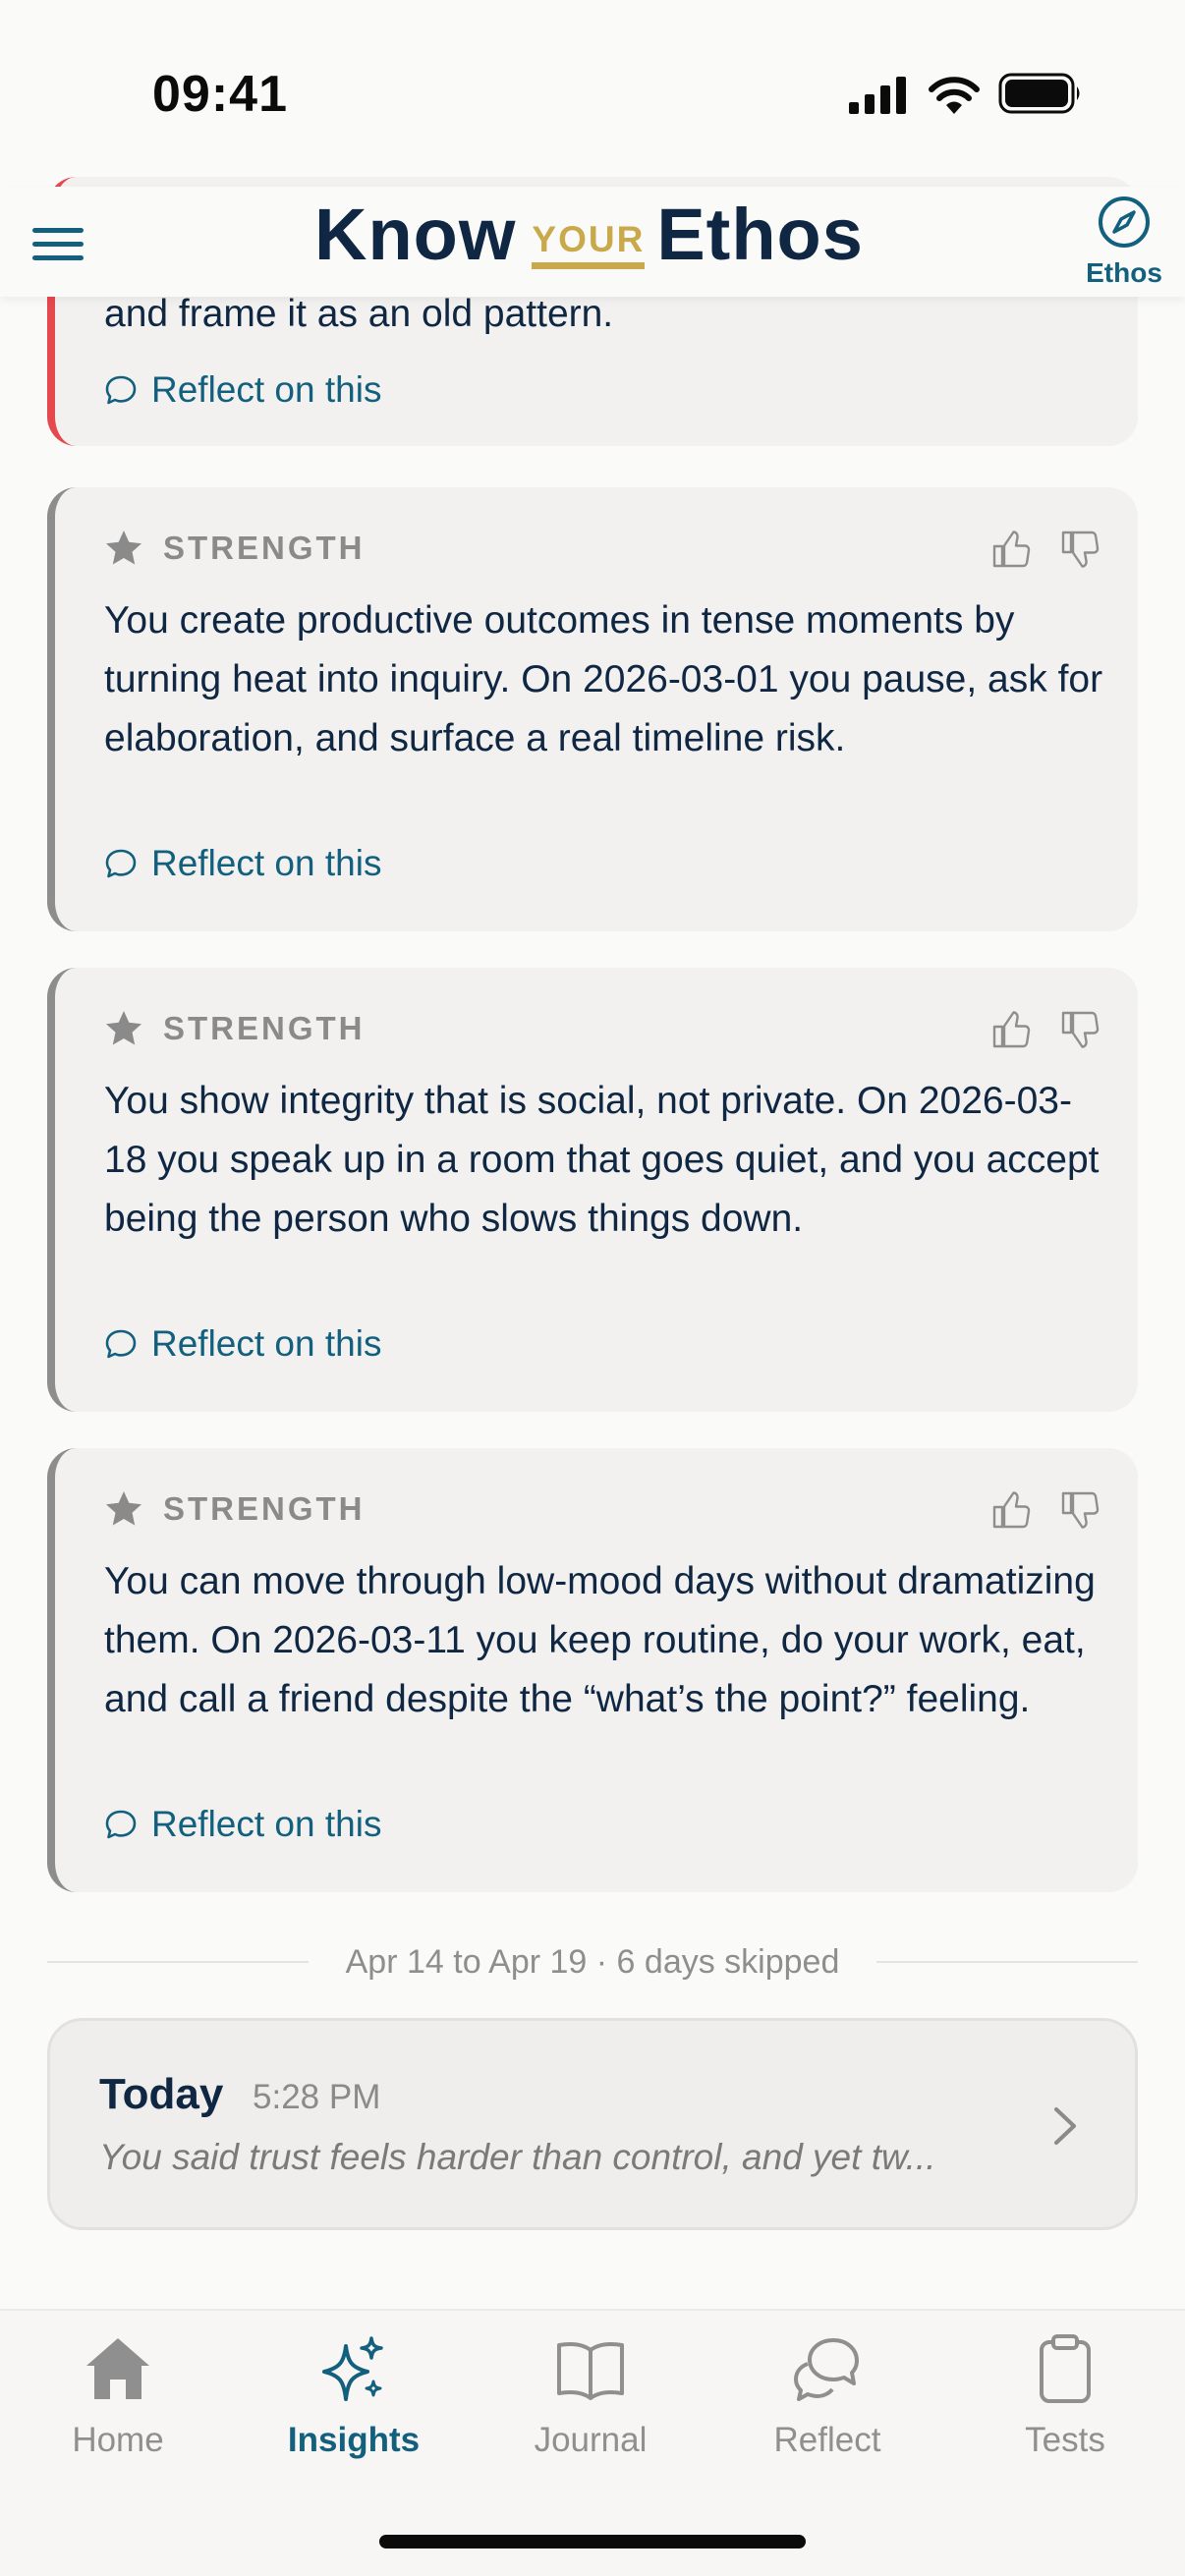 This screenshot has width=1185, height=2576. Describe the element at coordinates (118, 2440) in the screenshot. I see `tab-label: Home` at that location.